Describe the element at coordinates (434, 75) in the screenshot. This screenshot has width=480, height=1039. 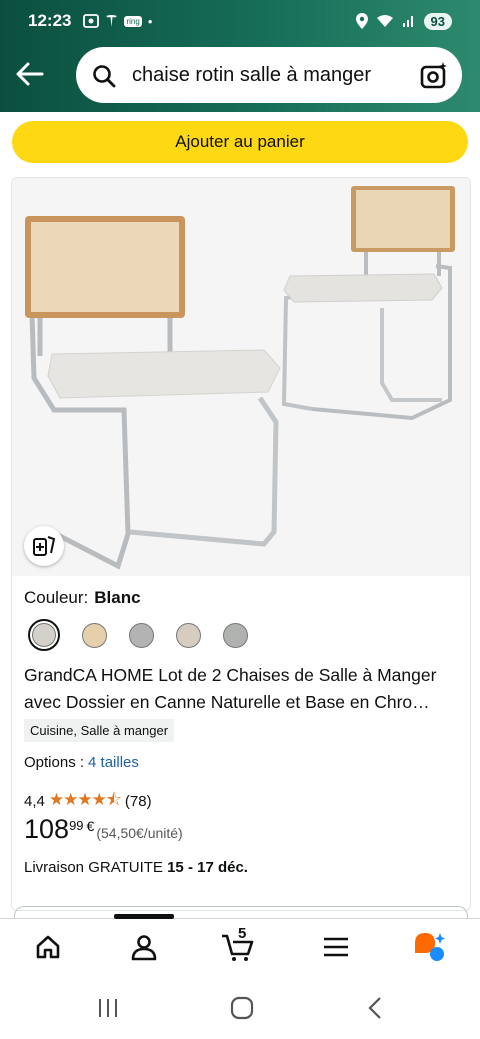
I see `camera-search-icon` at that location.